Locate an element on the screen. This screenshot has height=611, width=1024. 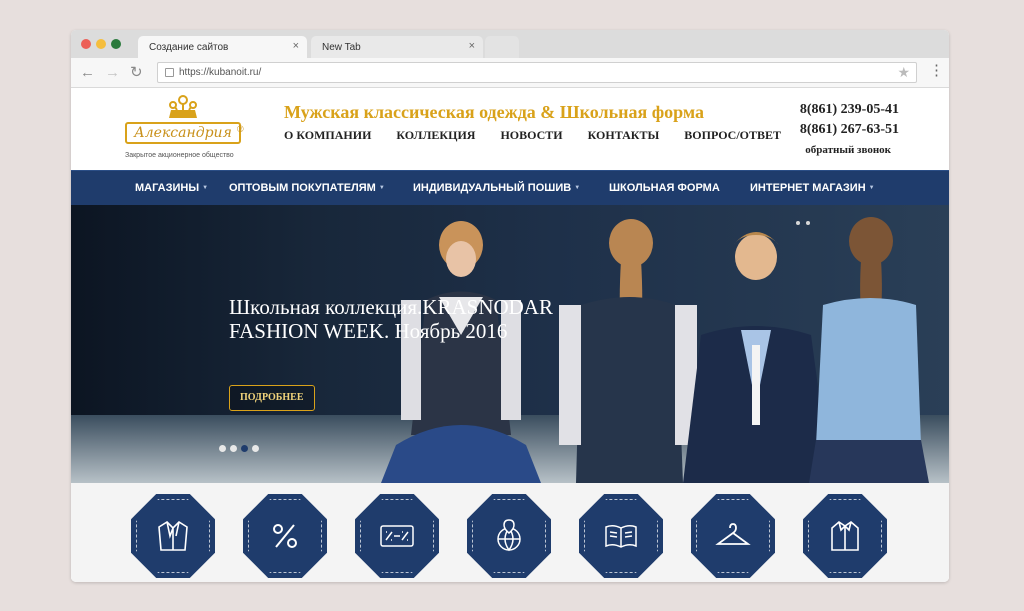
star-icon: ★ is located at coordinates (903, 72).